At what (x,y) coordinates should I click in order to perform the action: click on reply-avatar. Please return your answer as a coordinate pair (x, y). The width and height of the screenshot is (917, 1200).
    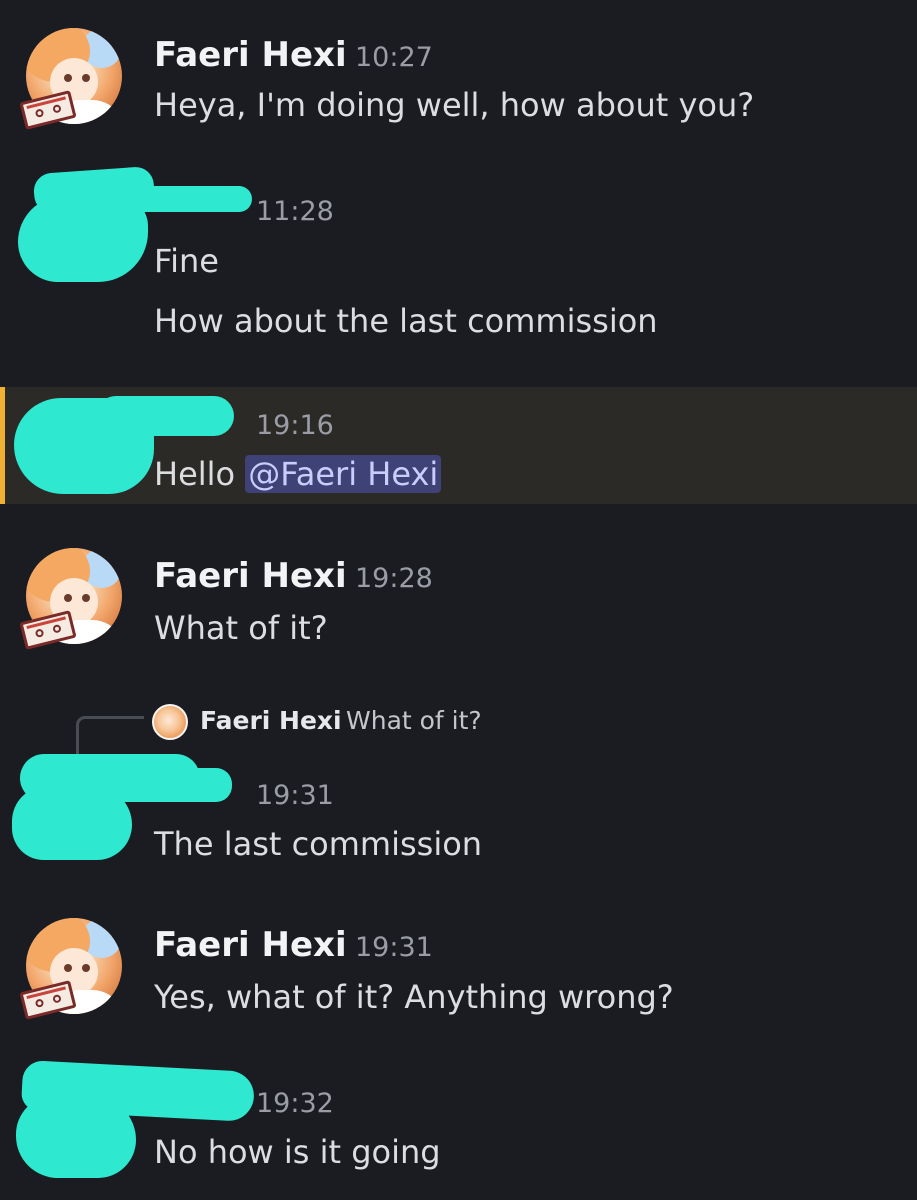
    Looking at the image, I should click on (170, 722).